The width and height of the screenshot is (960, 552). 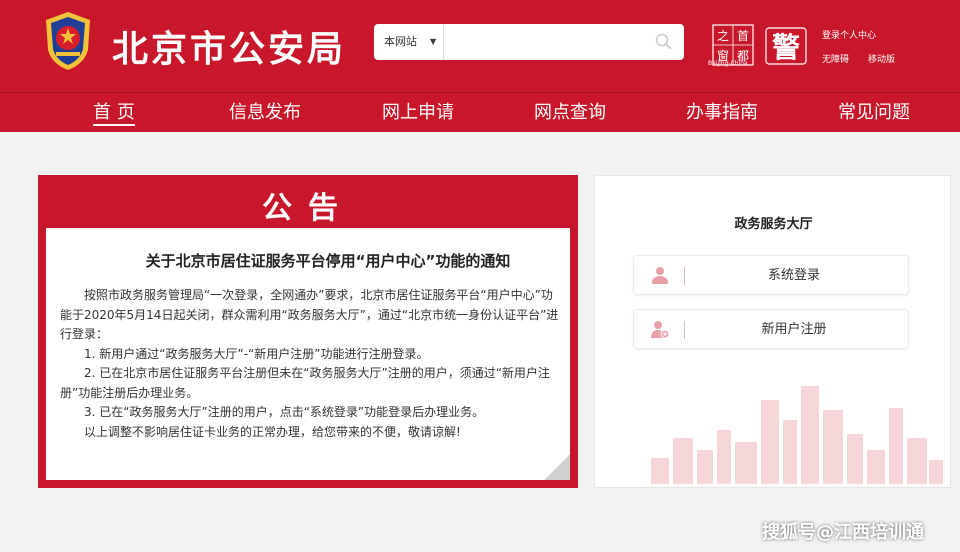 What do you see at coordinates (557, 467) in the screenshot?
I see `page-fold-corner` at bounding box center [557, 467].